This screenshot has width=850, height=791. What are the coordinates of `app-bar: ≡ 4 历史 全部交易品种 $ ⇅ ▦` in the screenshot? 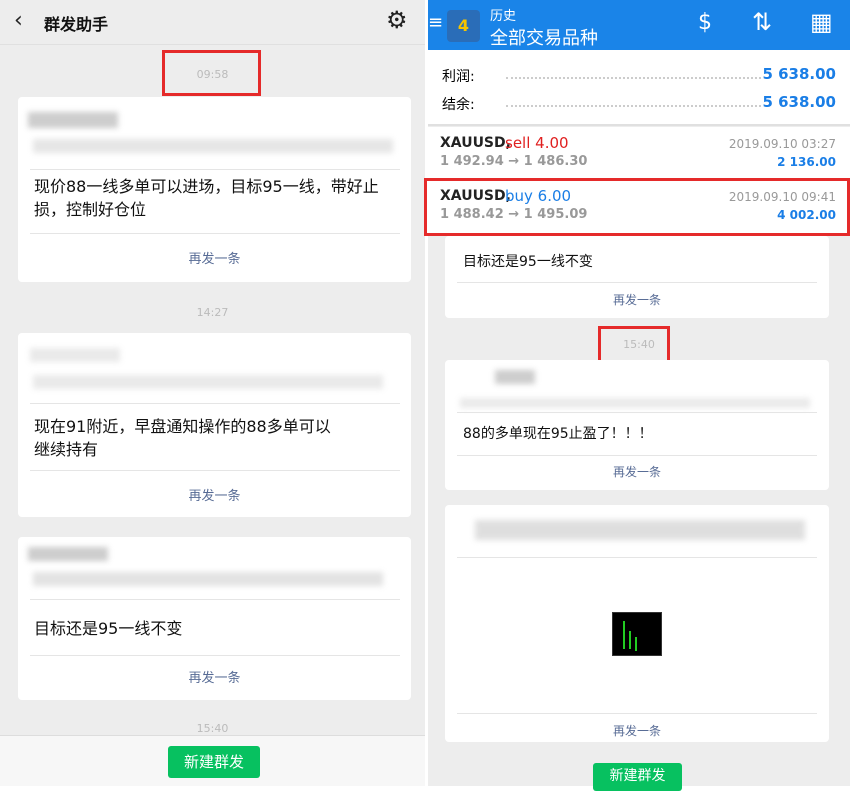 It's located at (639, 25).